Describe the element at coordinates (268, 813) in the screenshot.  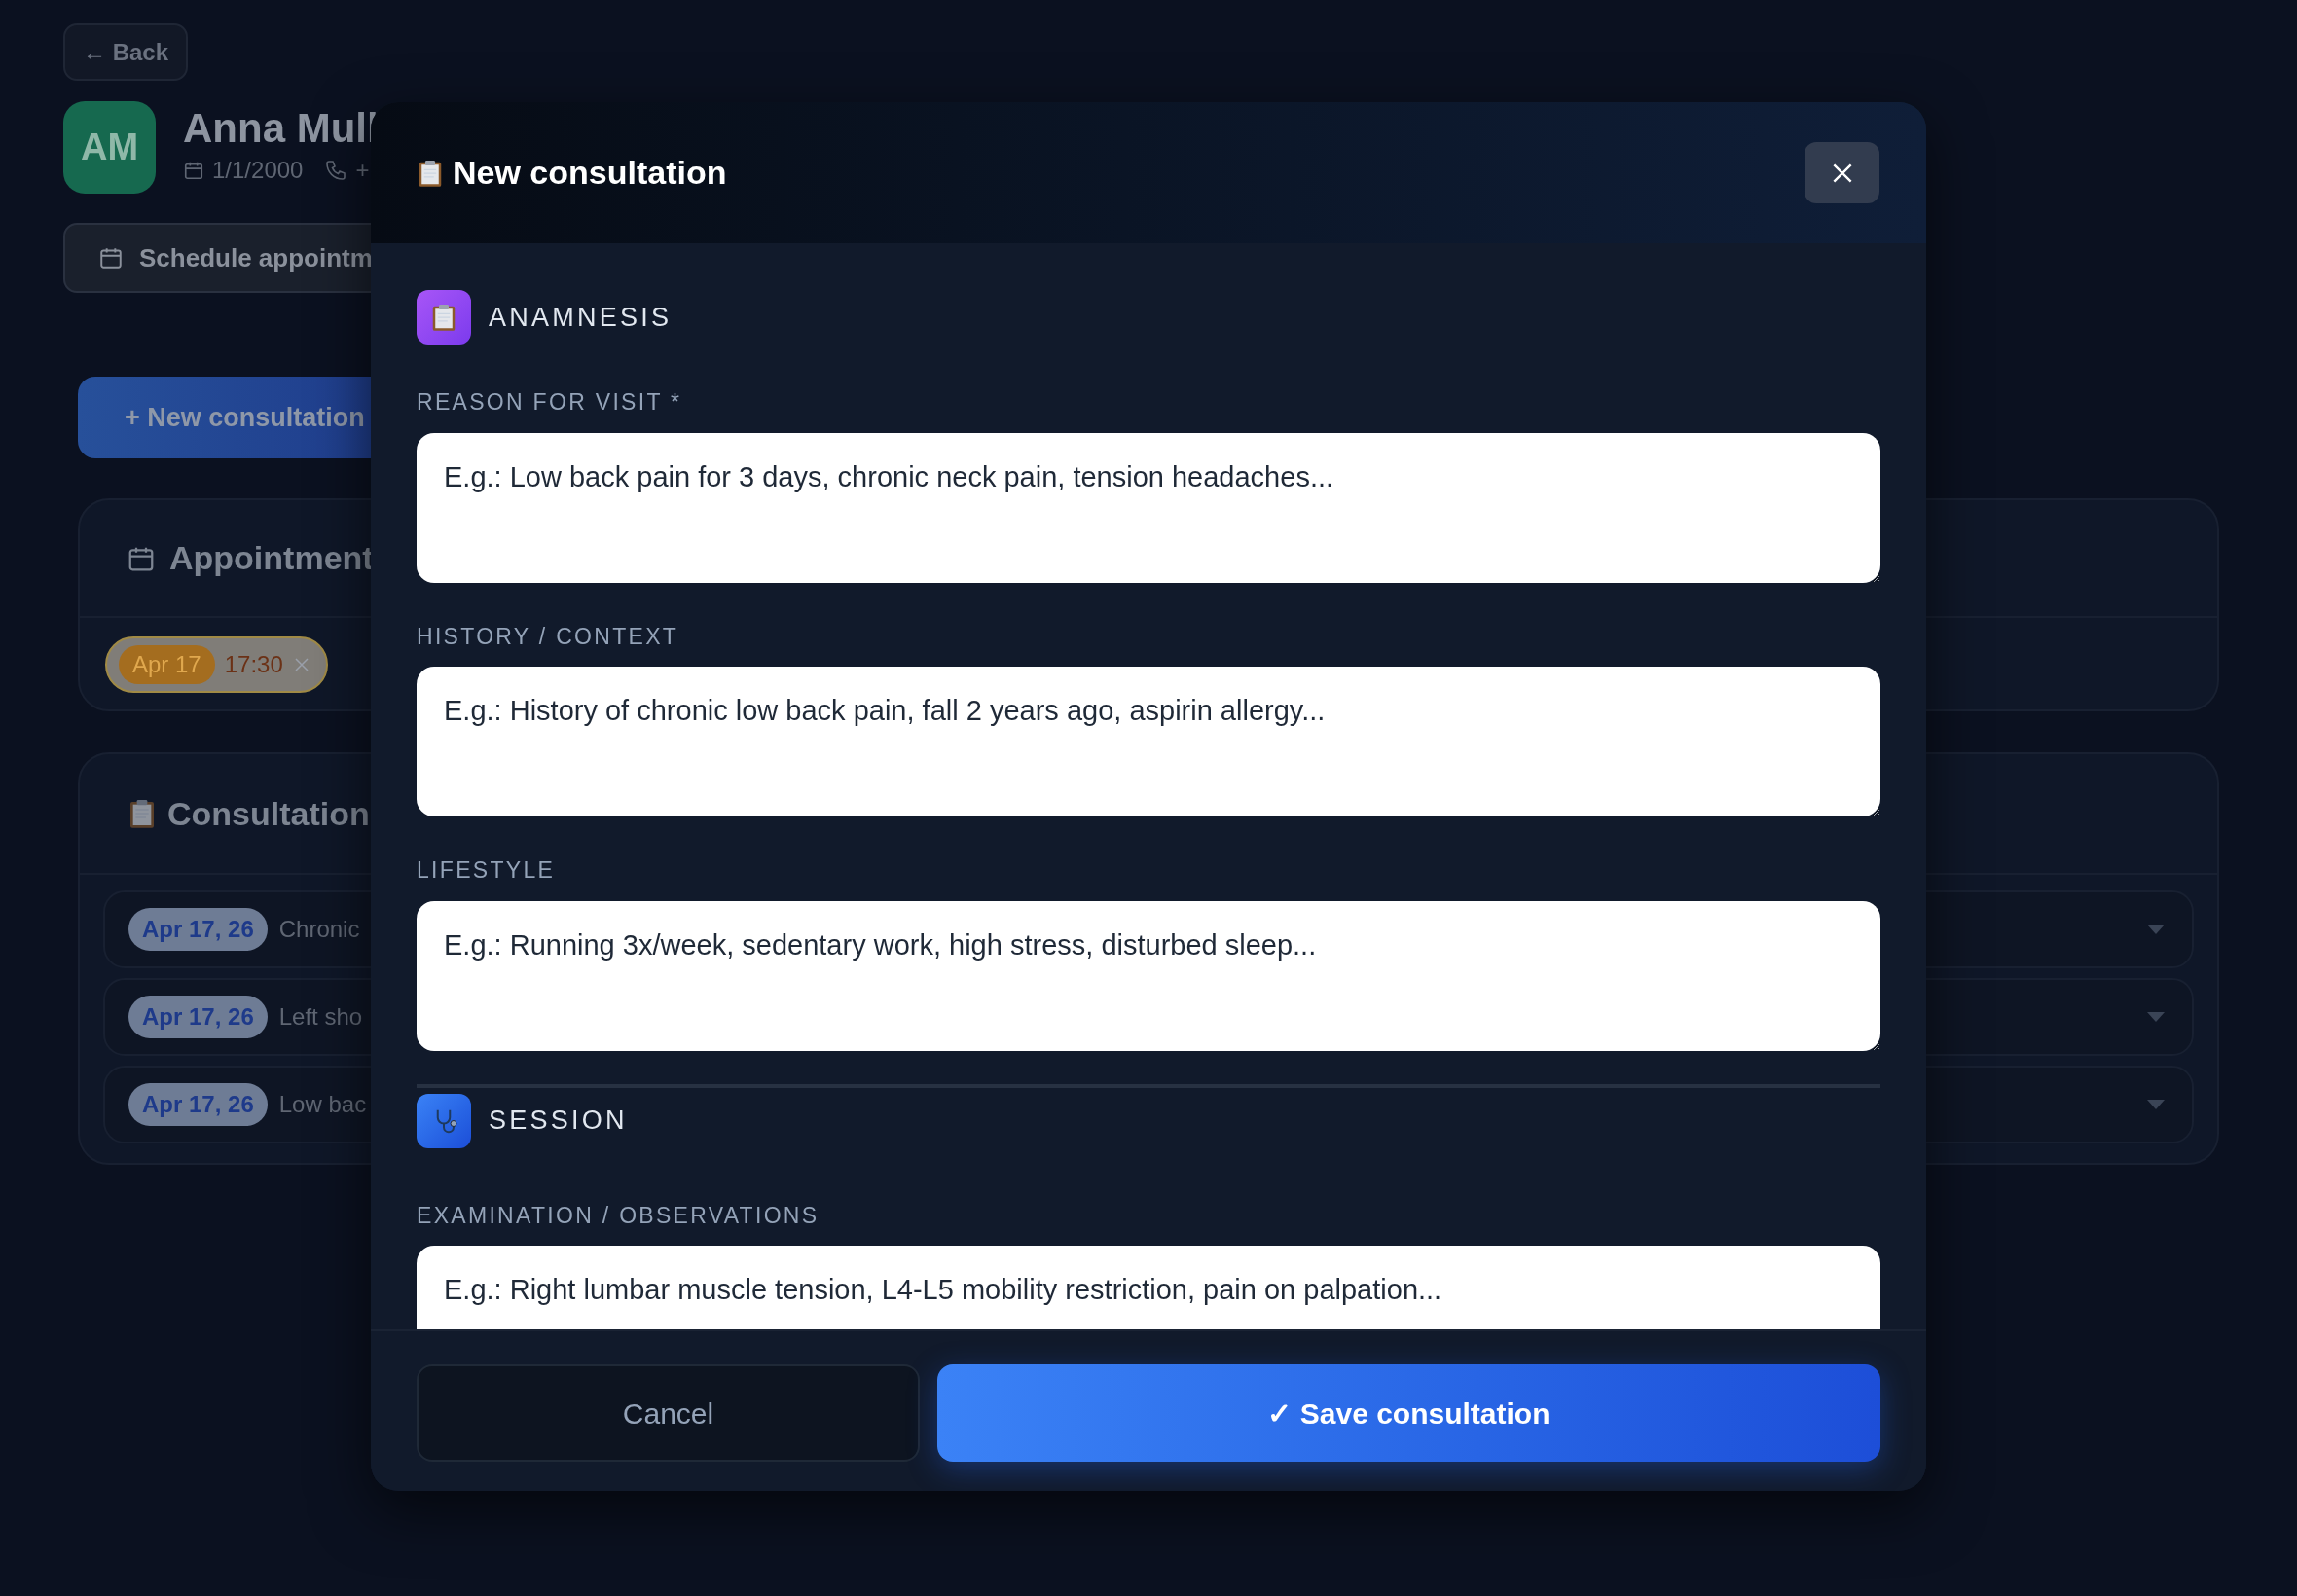
I see `card-title: Consultation` at that location.